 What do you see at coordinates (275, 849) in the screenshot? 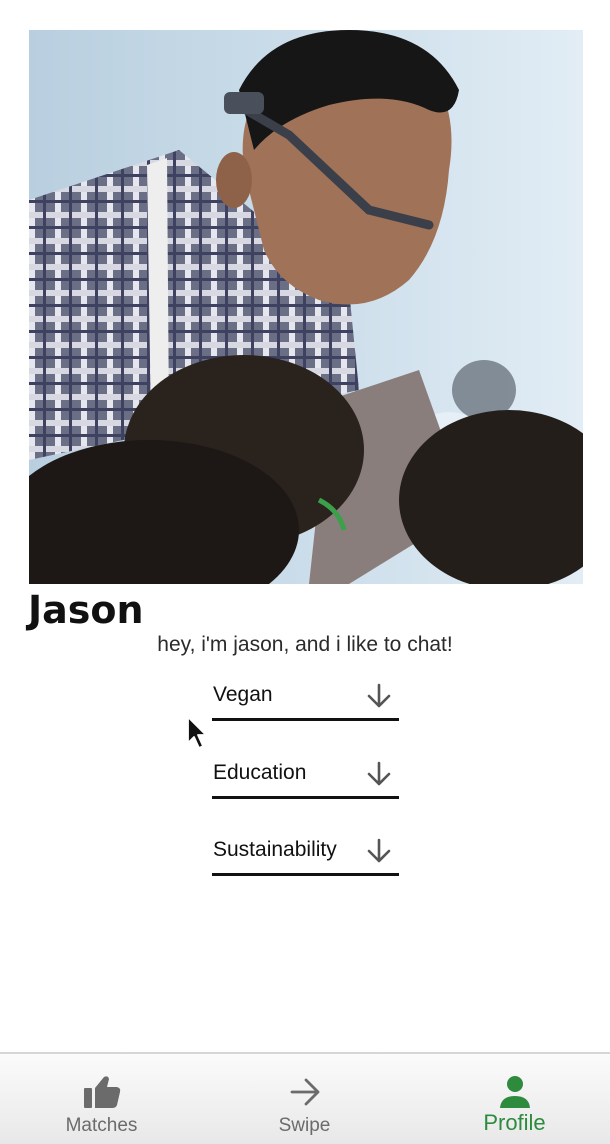
I see `interest-label: Sustainability` at bounding box center [275, 849].